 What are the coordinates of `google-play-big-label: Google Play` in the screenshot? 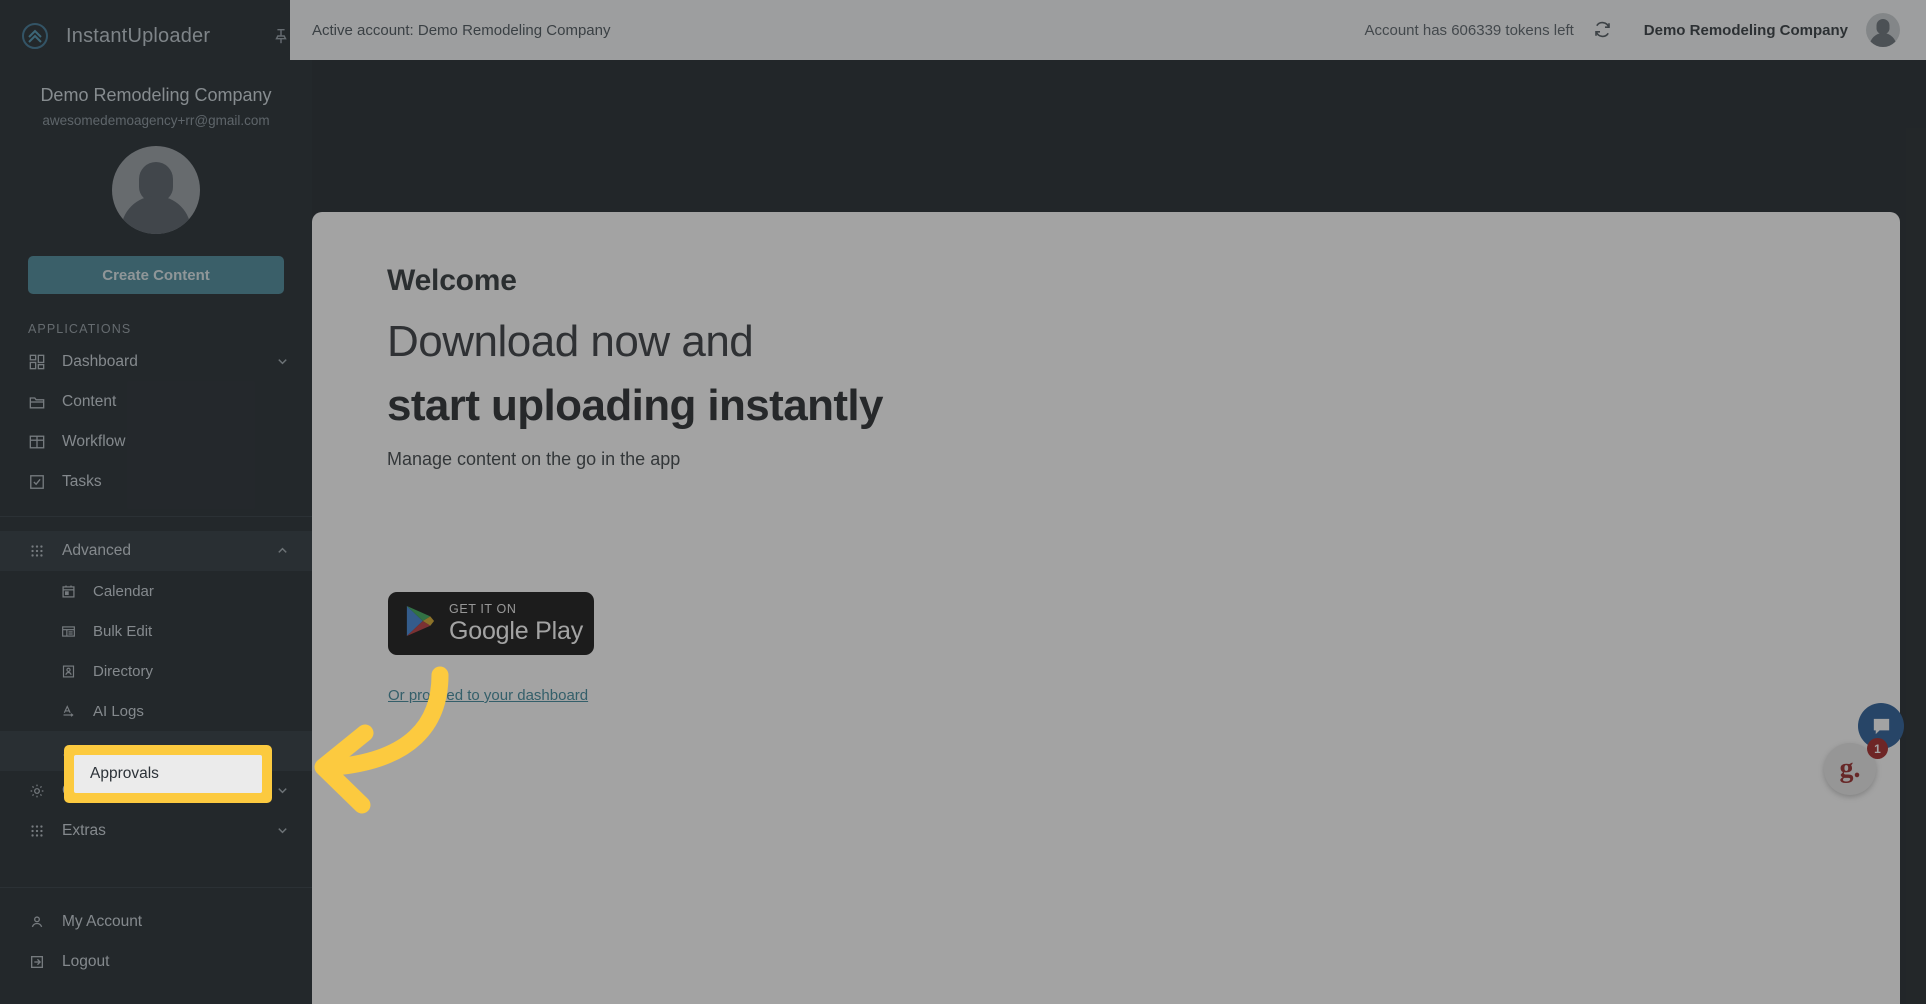 It's located at (516, 630).